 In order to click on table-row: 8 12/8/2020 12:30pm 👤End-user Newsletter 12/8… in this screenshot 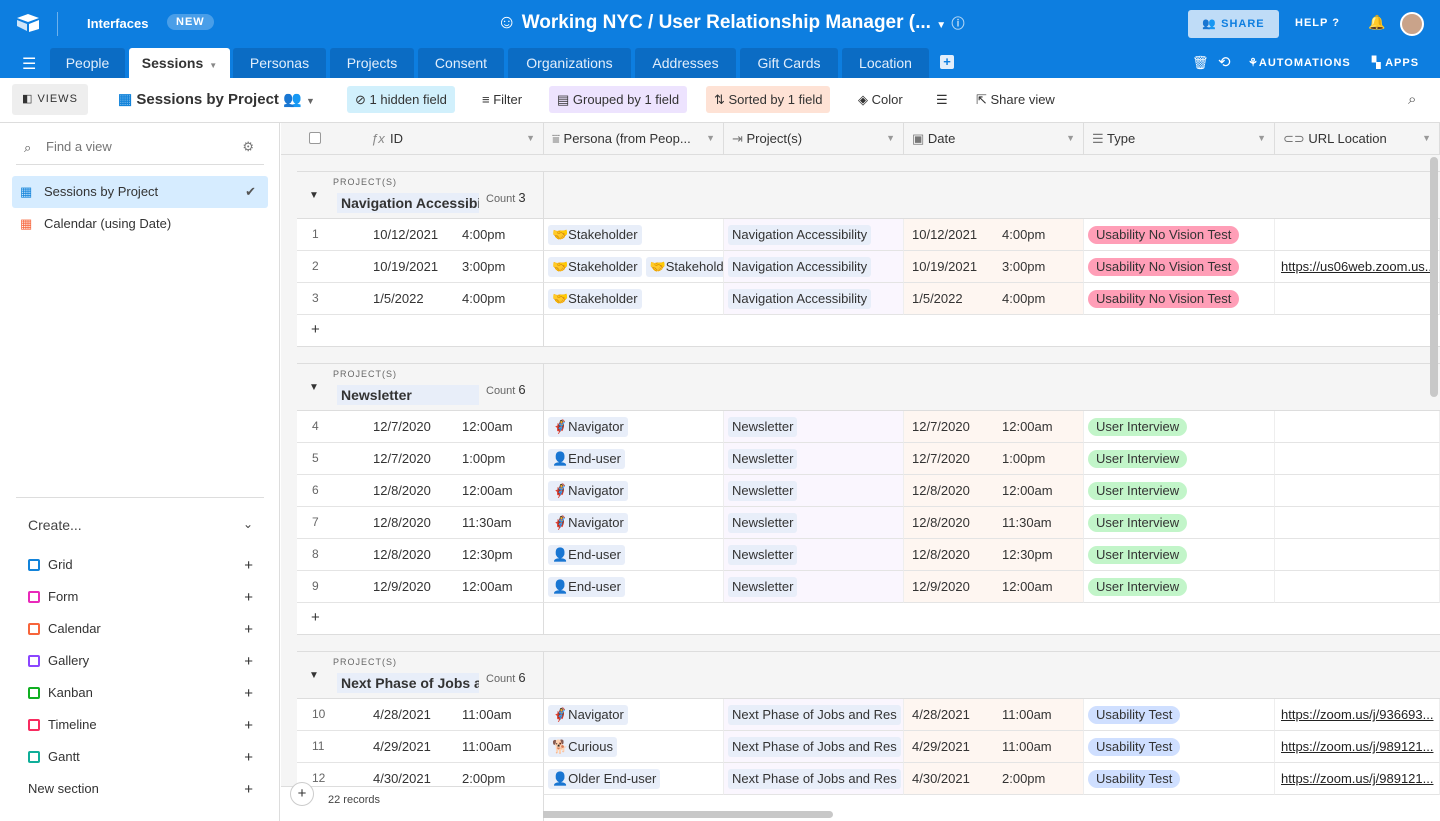, I will do `click(868, 555)`.